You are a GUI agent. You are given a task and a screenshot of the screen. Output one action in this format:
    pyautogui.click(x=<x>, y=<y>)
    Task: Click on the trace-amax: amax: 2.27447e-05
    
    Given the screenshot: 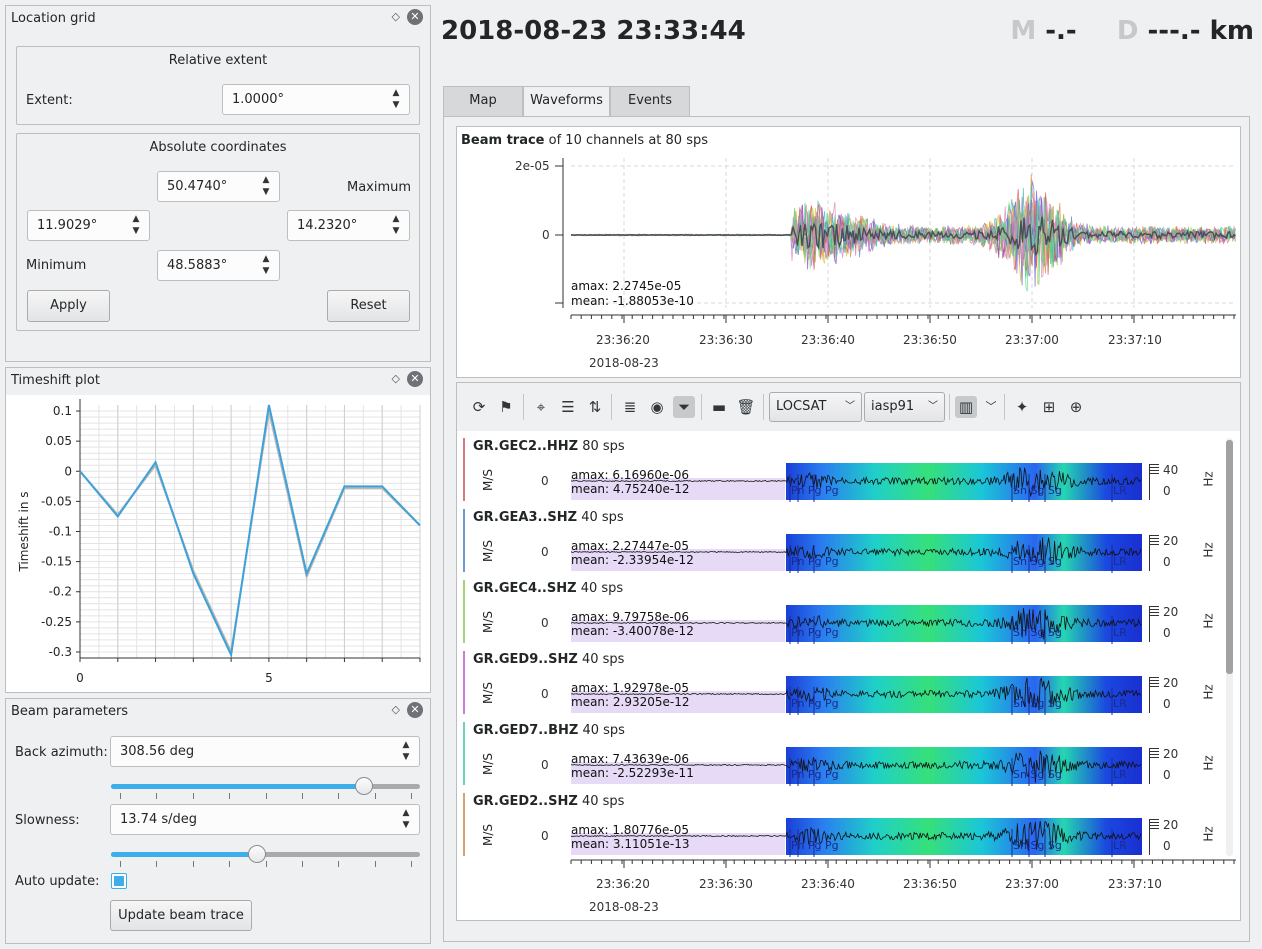 What is the action you would take?
    pyautogui.click(x=630, y=546)
    